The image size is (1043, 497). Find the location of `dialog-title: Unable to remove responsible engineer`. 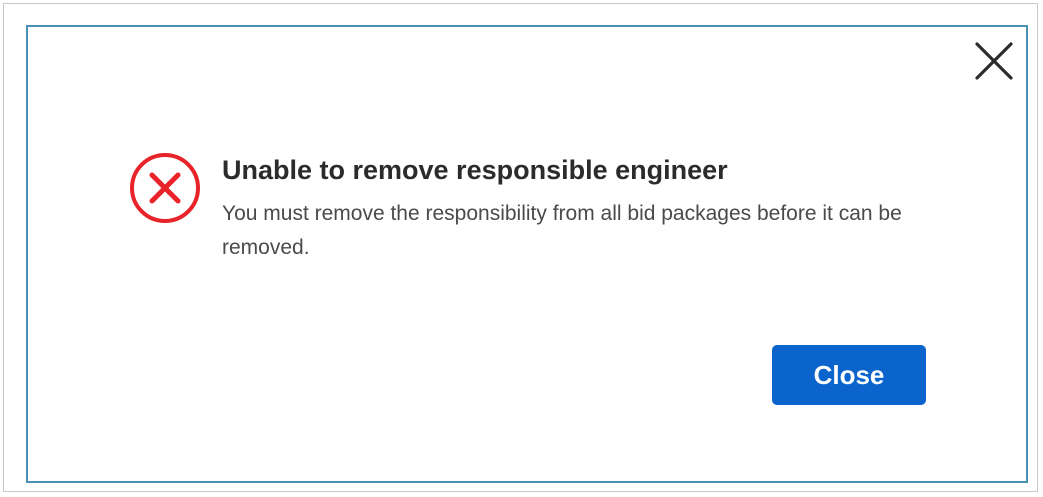

dialog-title: Unable to remove responsible engineer is located at coordinates (475, 170).